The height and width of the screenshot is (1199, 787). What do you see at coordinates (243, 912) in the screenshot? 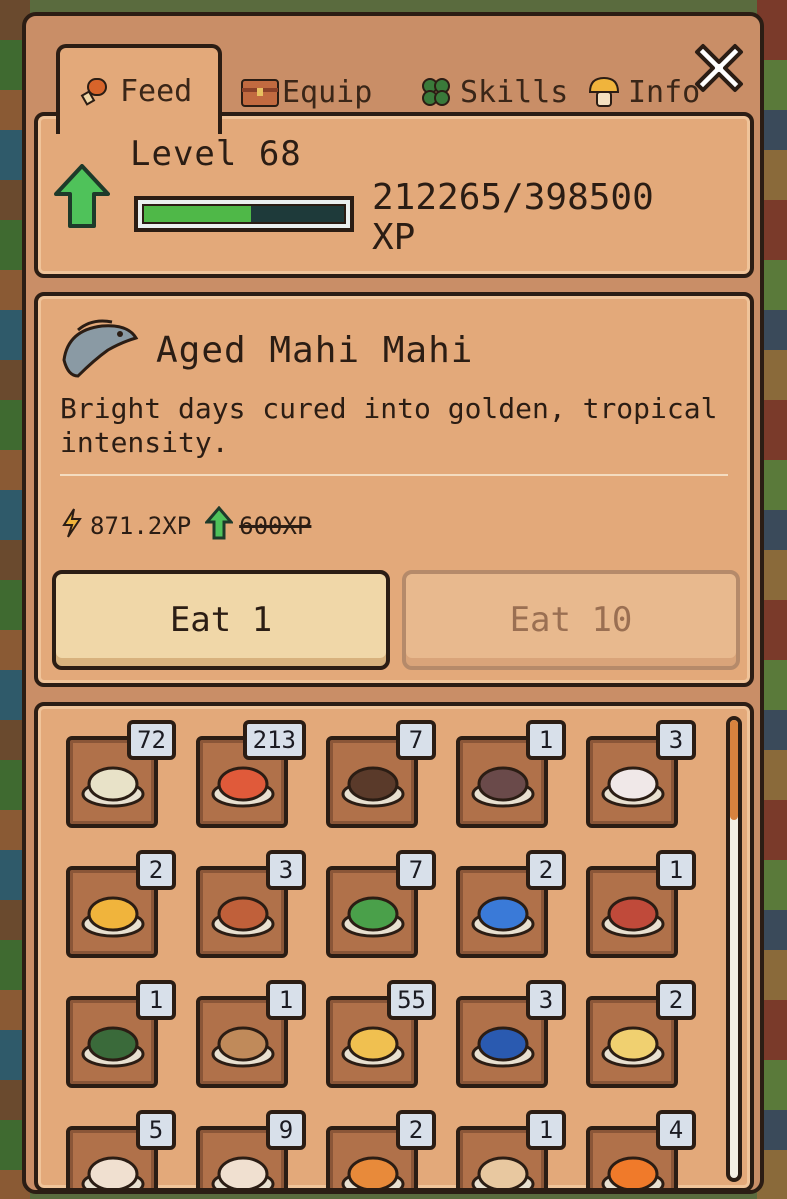
I see `meat-pie-icon` at bounding box center [243, 912].